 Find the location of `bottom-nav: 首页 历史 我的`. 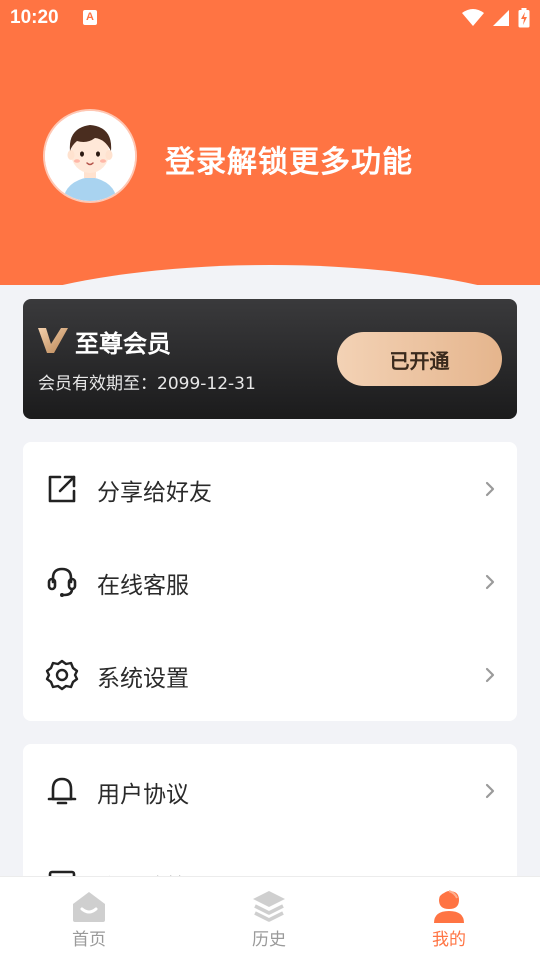

bottom-nav: 首页 历史 我的 is located at coordinates (270, 918).